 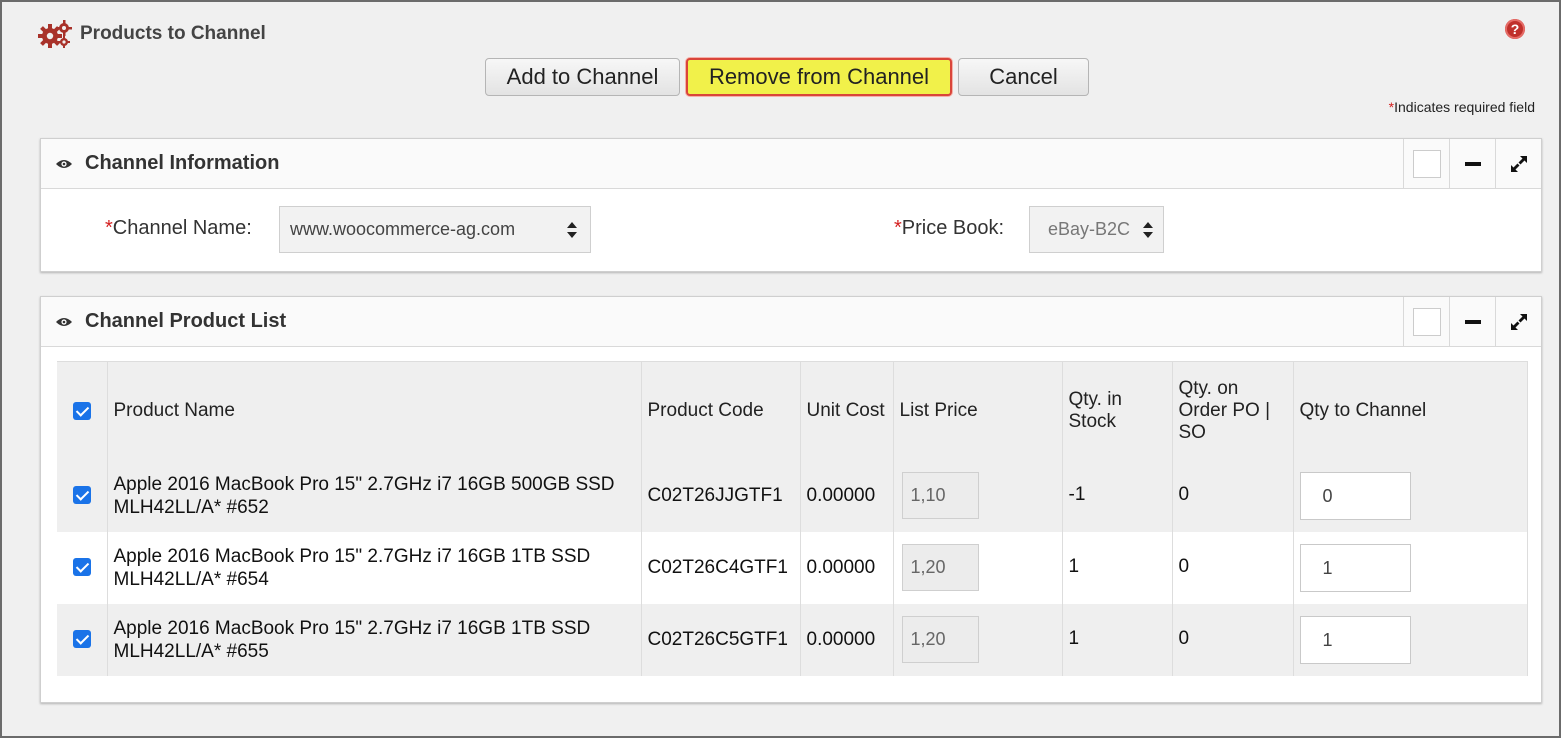 What do you see at coordinates (182, 163) in the screenshot?
I see `panel-title: Channel Information` at bounding box center [182, 163].